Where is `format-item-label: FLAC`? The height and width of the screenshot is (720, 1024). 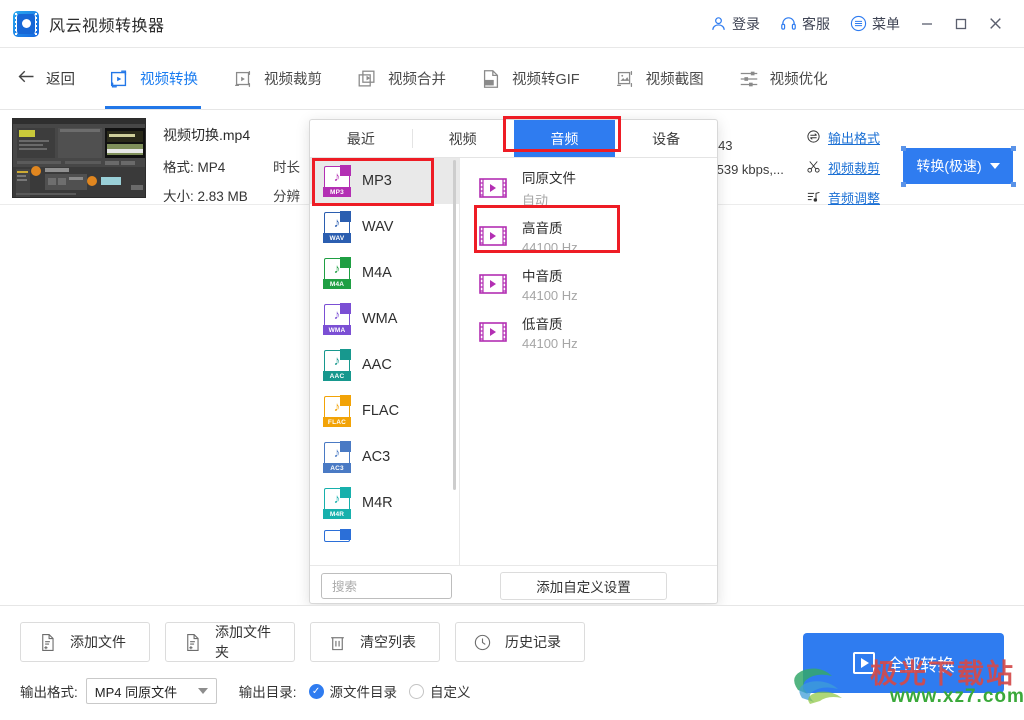 format-item-label: FLAC is located at coordinates (381, 411).